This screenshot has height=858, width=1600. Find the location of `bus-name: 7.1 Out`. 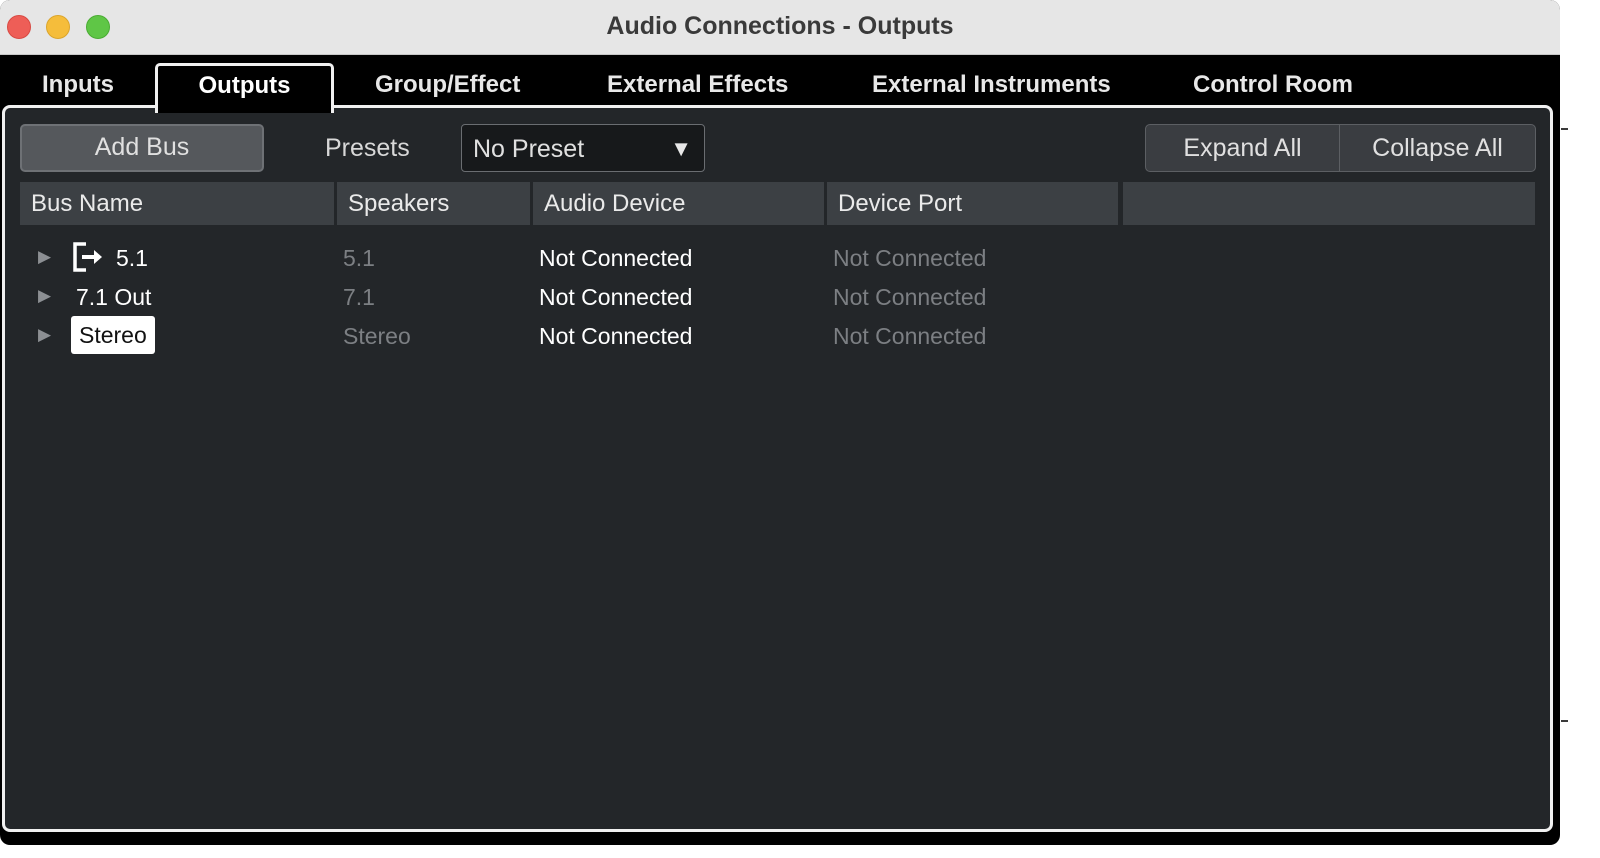

bus-name: 7.1 Out is located at coordinates (114, 297).